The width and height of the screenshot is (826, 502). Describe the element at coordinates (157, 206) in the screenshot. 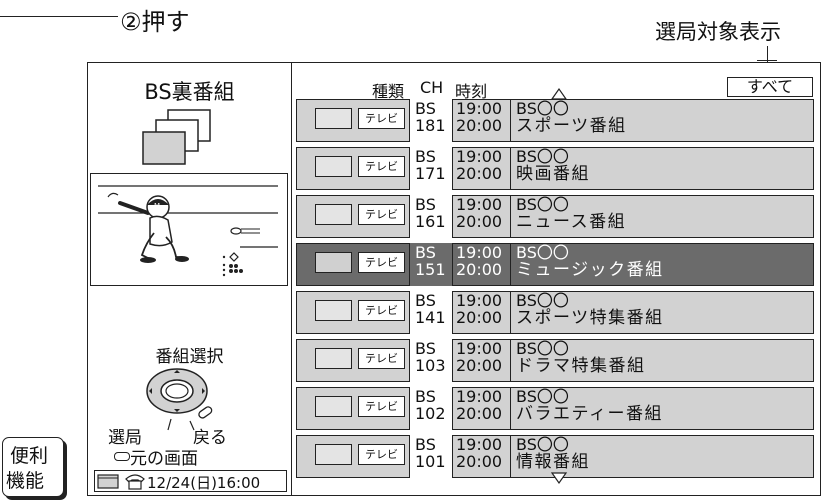

I see `svg-text: M` at that location.